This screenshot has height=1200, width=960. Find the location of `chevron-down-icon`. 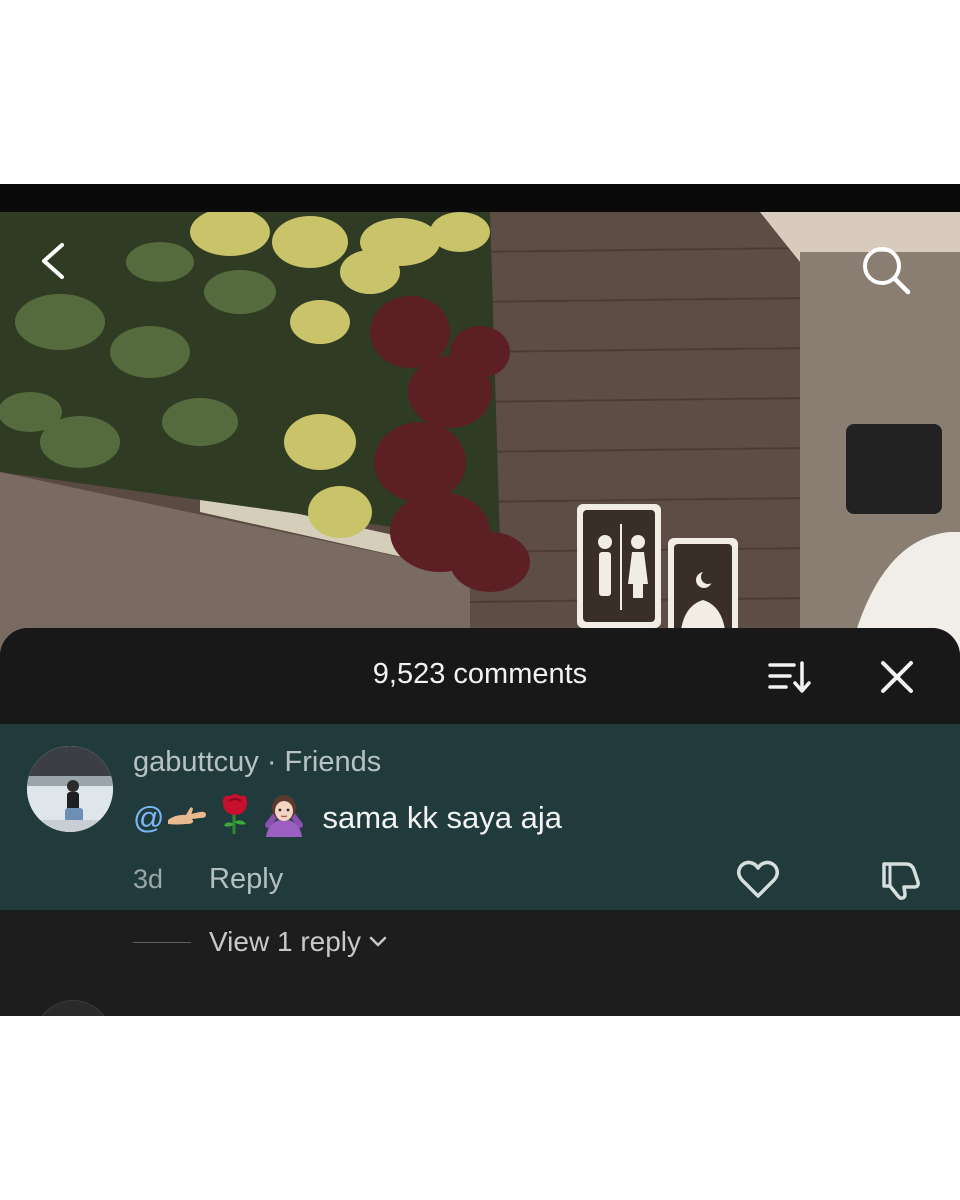

chevron-down-icon is located at coordinates (378, 941).